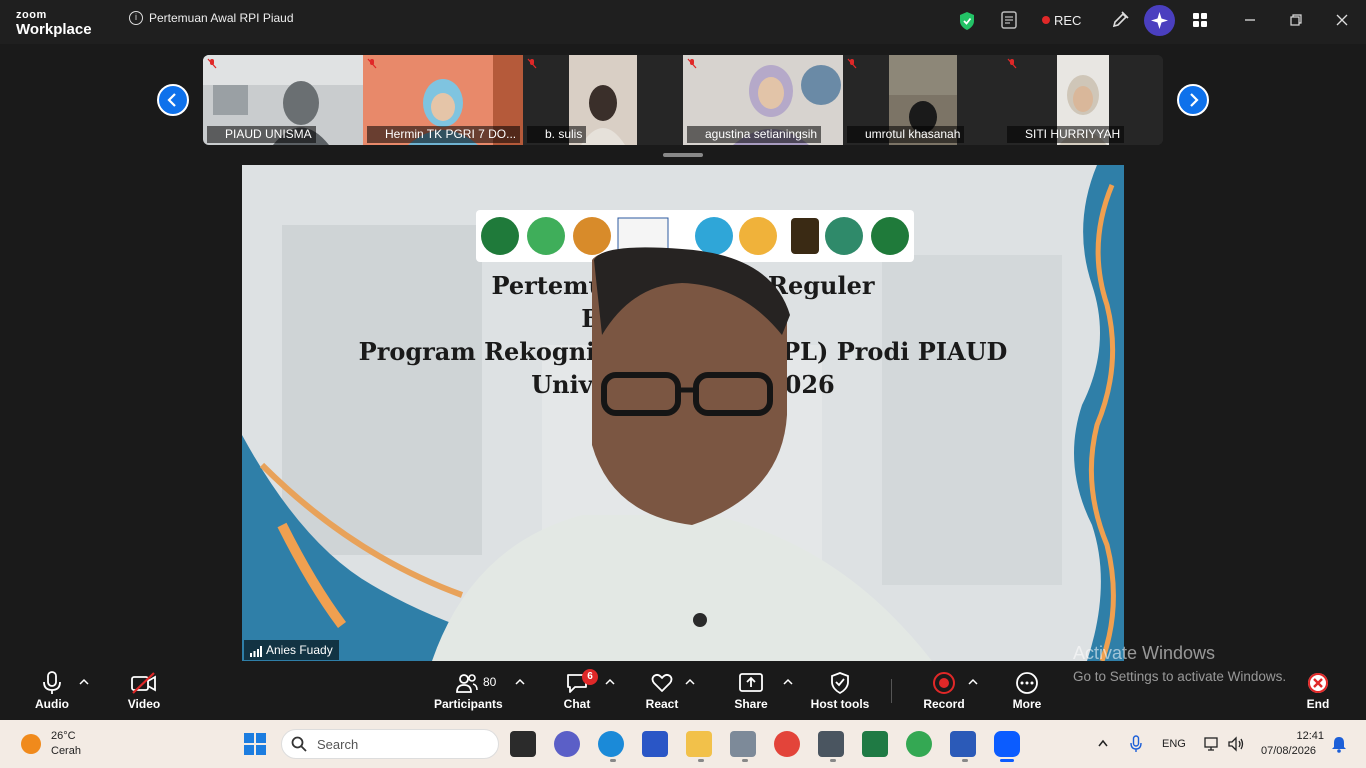  I want to click on zoom-logo: zoom, so click(31, 15).